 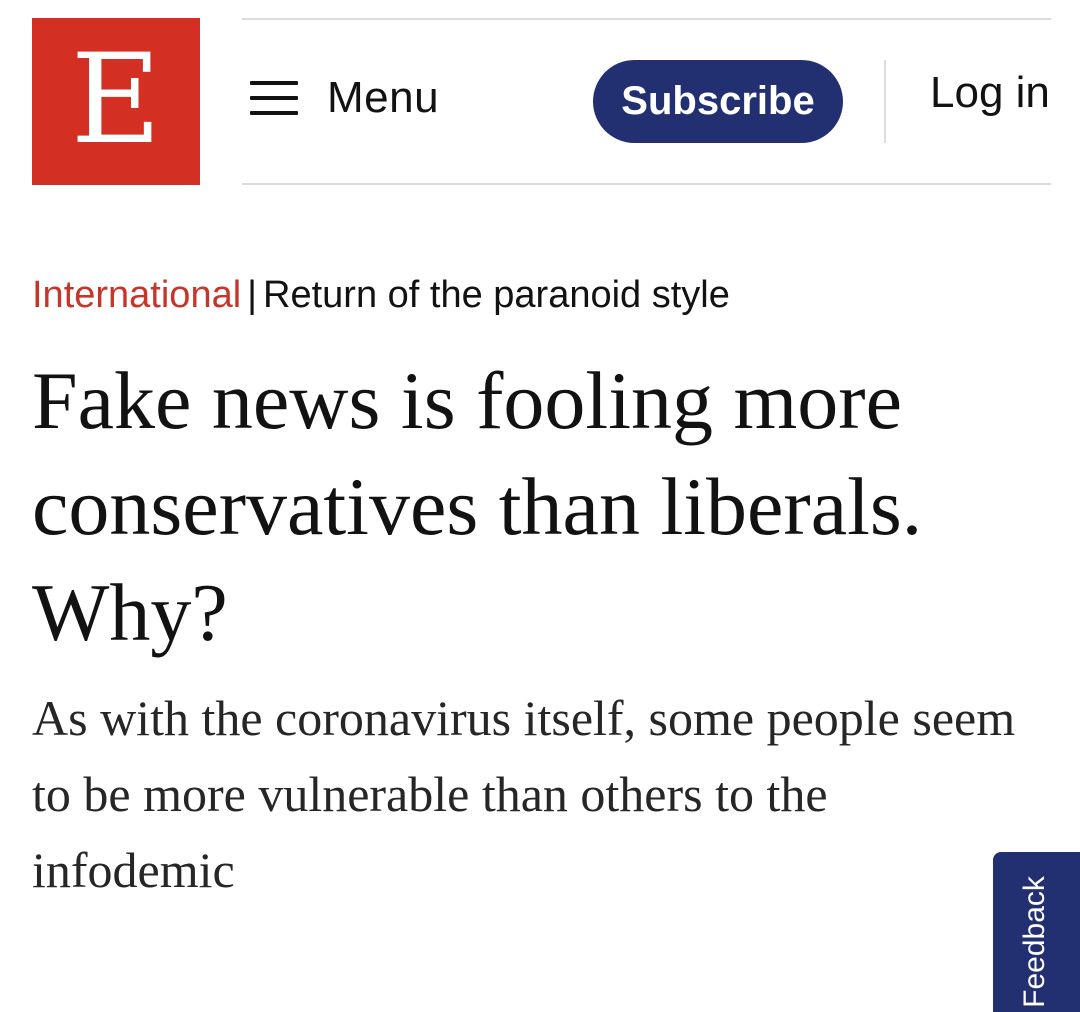 What do you see at coordinates (1034, 942) in the screenshot?
I see `feedback-label: Feedback` at bounding box center [1034, 942].